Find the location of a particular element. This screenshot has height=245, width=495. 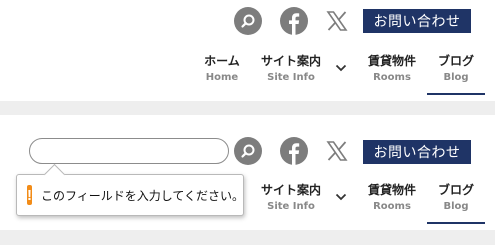

nav-home: ホーム Home is located at coordinates (222, 67).